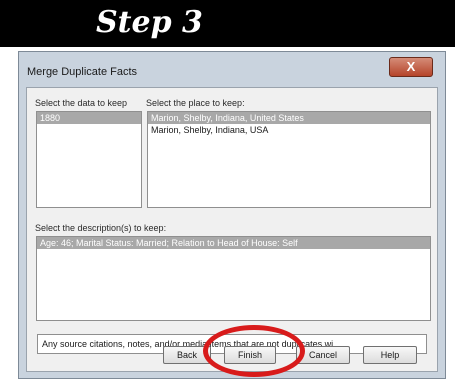  Describe the element at coordinates (390, 355) in the screenshot. I see `help-button: Help` at that location.